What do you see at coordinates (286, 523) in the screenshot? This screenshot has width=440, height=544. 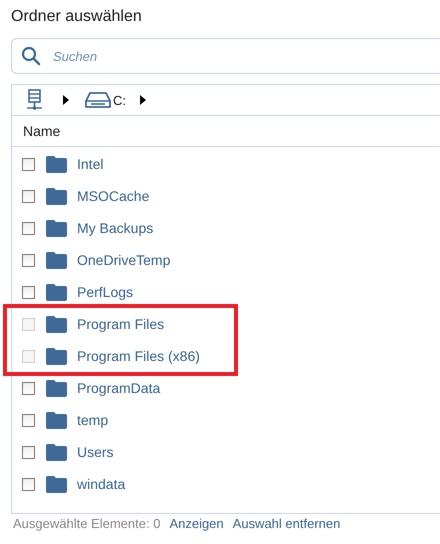 I see `status-link: Auswahl entfernen` at bounding box center [286, 523].